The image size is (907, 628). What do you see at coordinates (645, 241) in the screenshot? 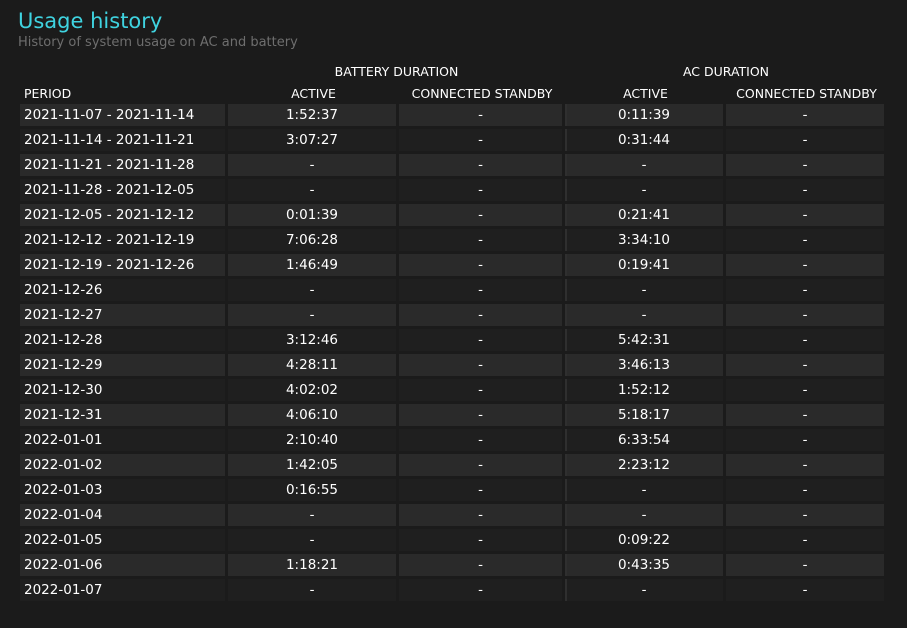
I see `cell-ac-active: 3:34:10` at bounding box center [645, 241].